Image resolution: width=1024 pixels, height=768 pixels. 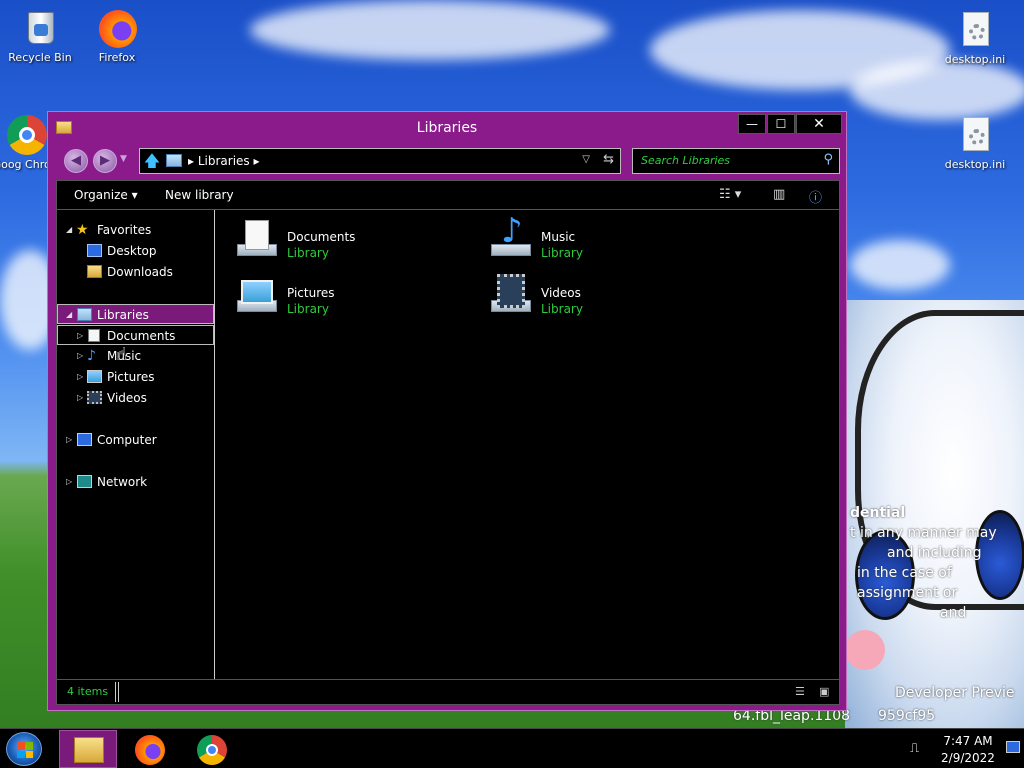 I want to click on file-explorer-icon, so click(x=89, y=750).